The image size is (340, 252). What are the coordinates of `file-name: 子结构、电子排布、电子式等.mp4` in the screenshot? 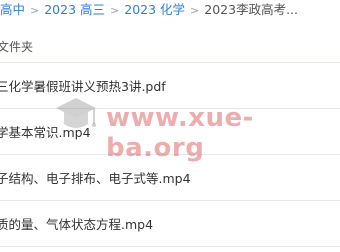 It's located at (95, 177).